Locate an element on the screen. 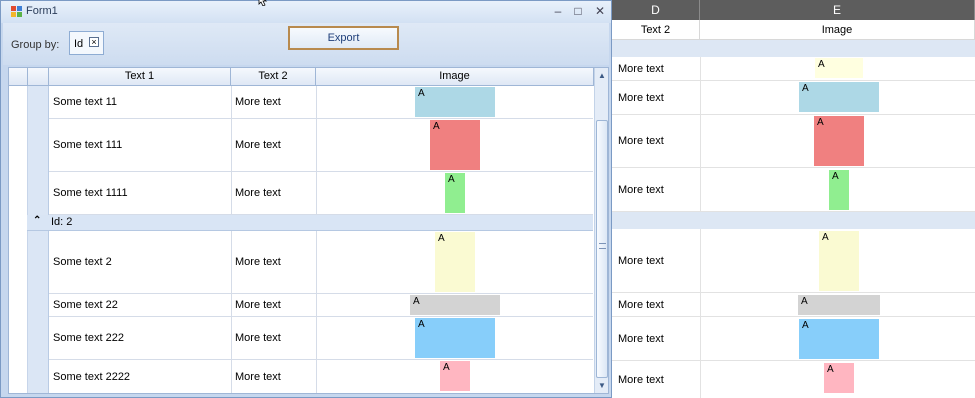  table-row: Some text 22 More text A is located at coordinates (321, 305).